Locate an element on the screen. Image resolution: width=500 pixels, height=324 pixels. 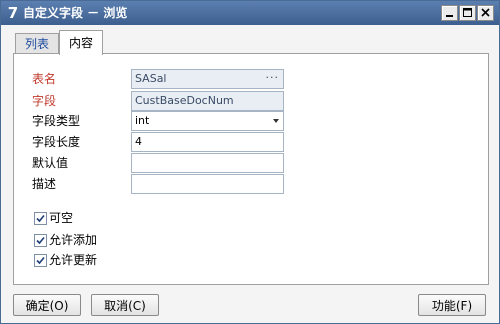
app-icon: 7 is located at coordinates (13, 13).